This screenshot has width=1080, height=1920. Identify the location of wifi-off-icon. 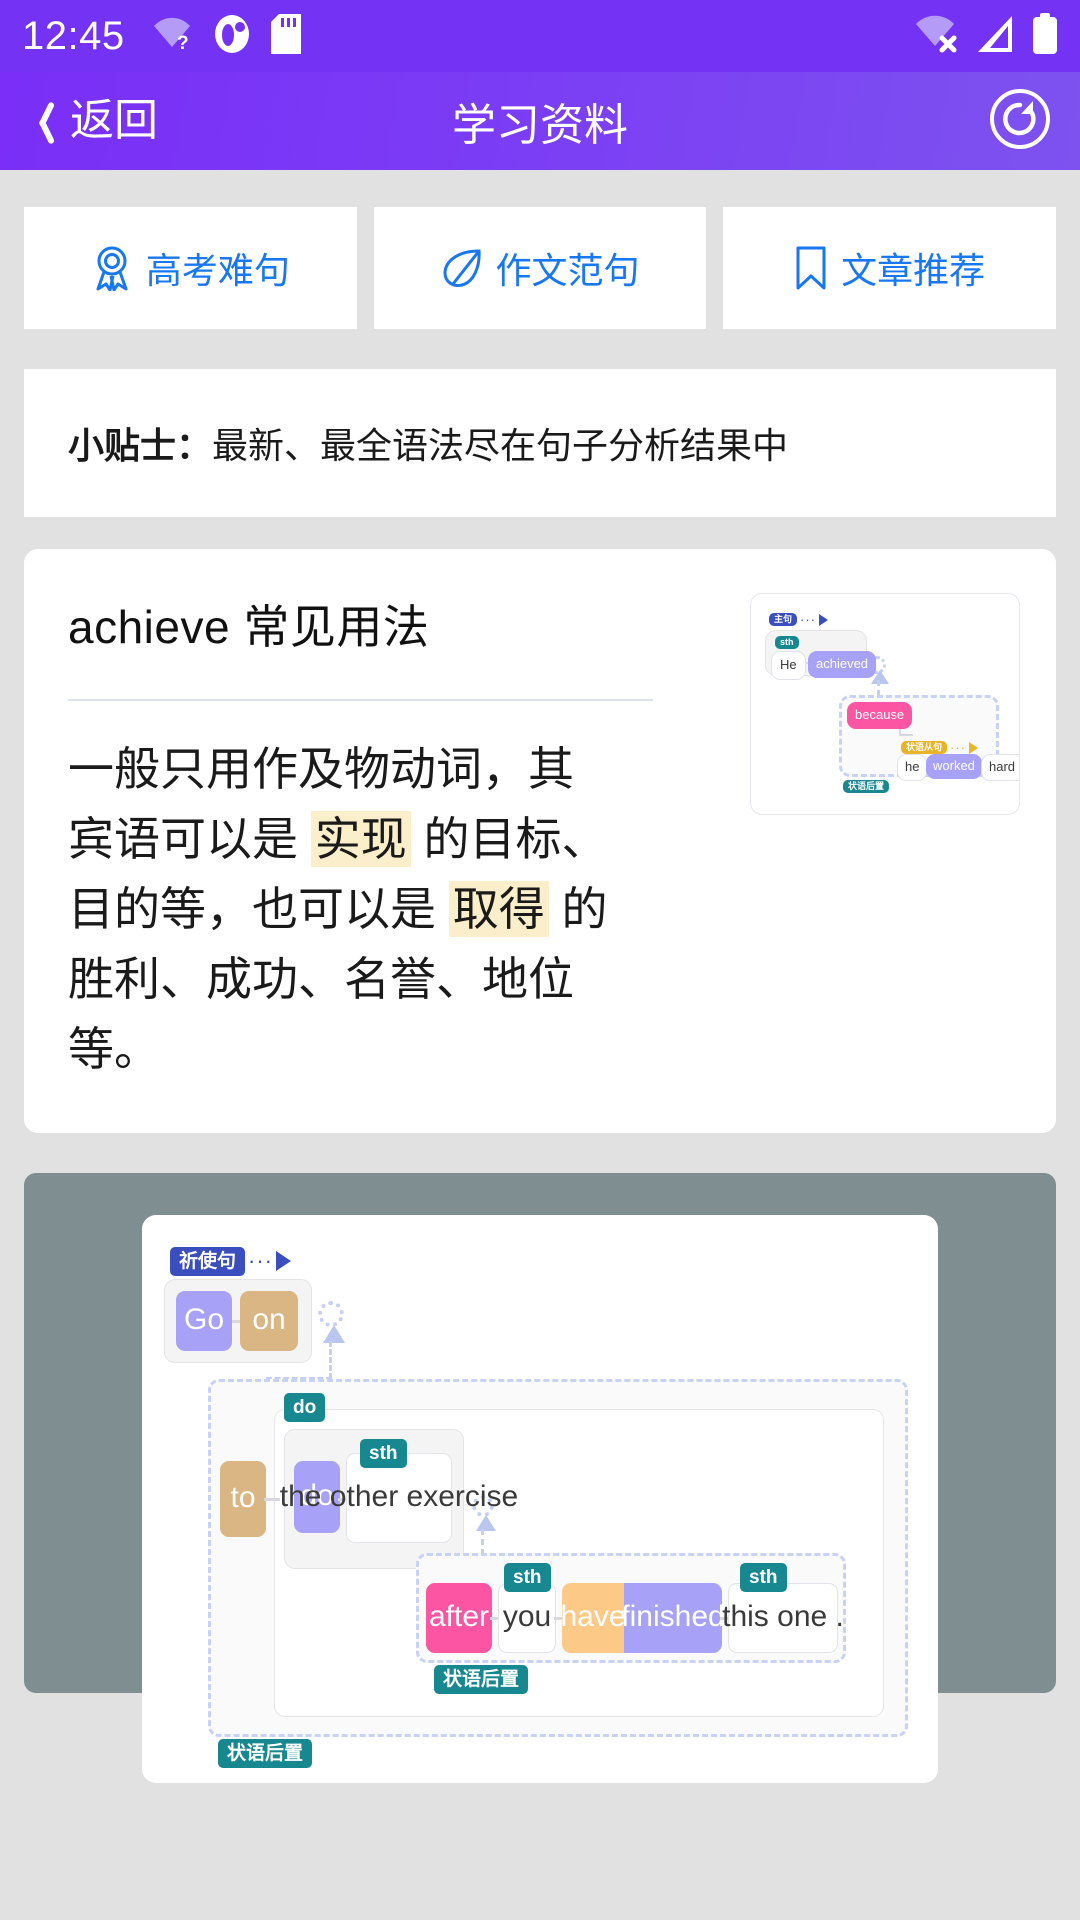
(937, 36).